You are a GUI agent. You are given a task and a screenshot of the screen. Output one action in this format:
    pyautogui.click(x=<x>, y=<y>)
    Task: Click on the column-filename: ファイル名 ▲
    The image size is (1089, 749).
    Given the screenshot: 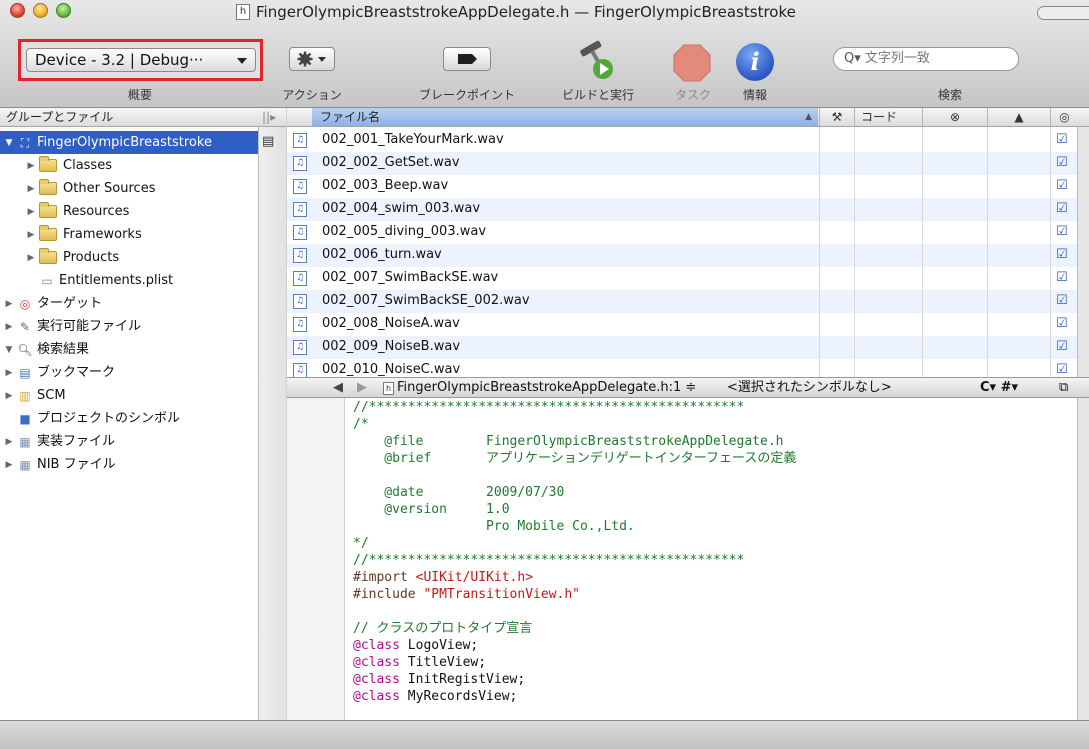 What is the action you would take?
    pyautogui.click(x=565, y=117)
    